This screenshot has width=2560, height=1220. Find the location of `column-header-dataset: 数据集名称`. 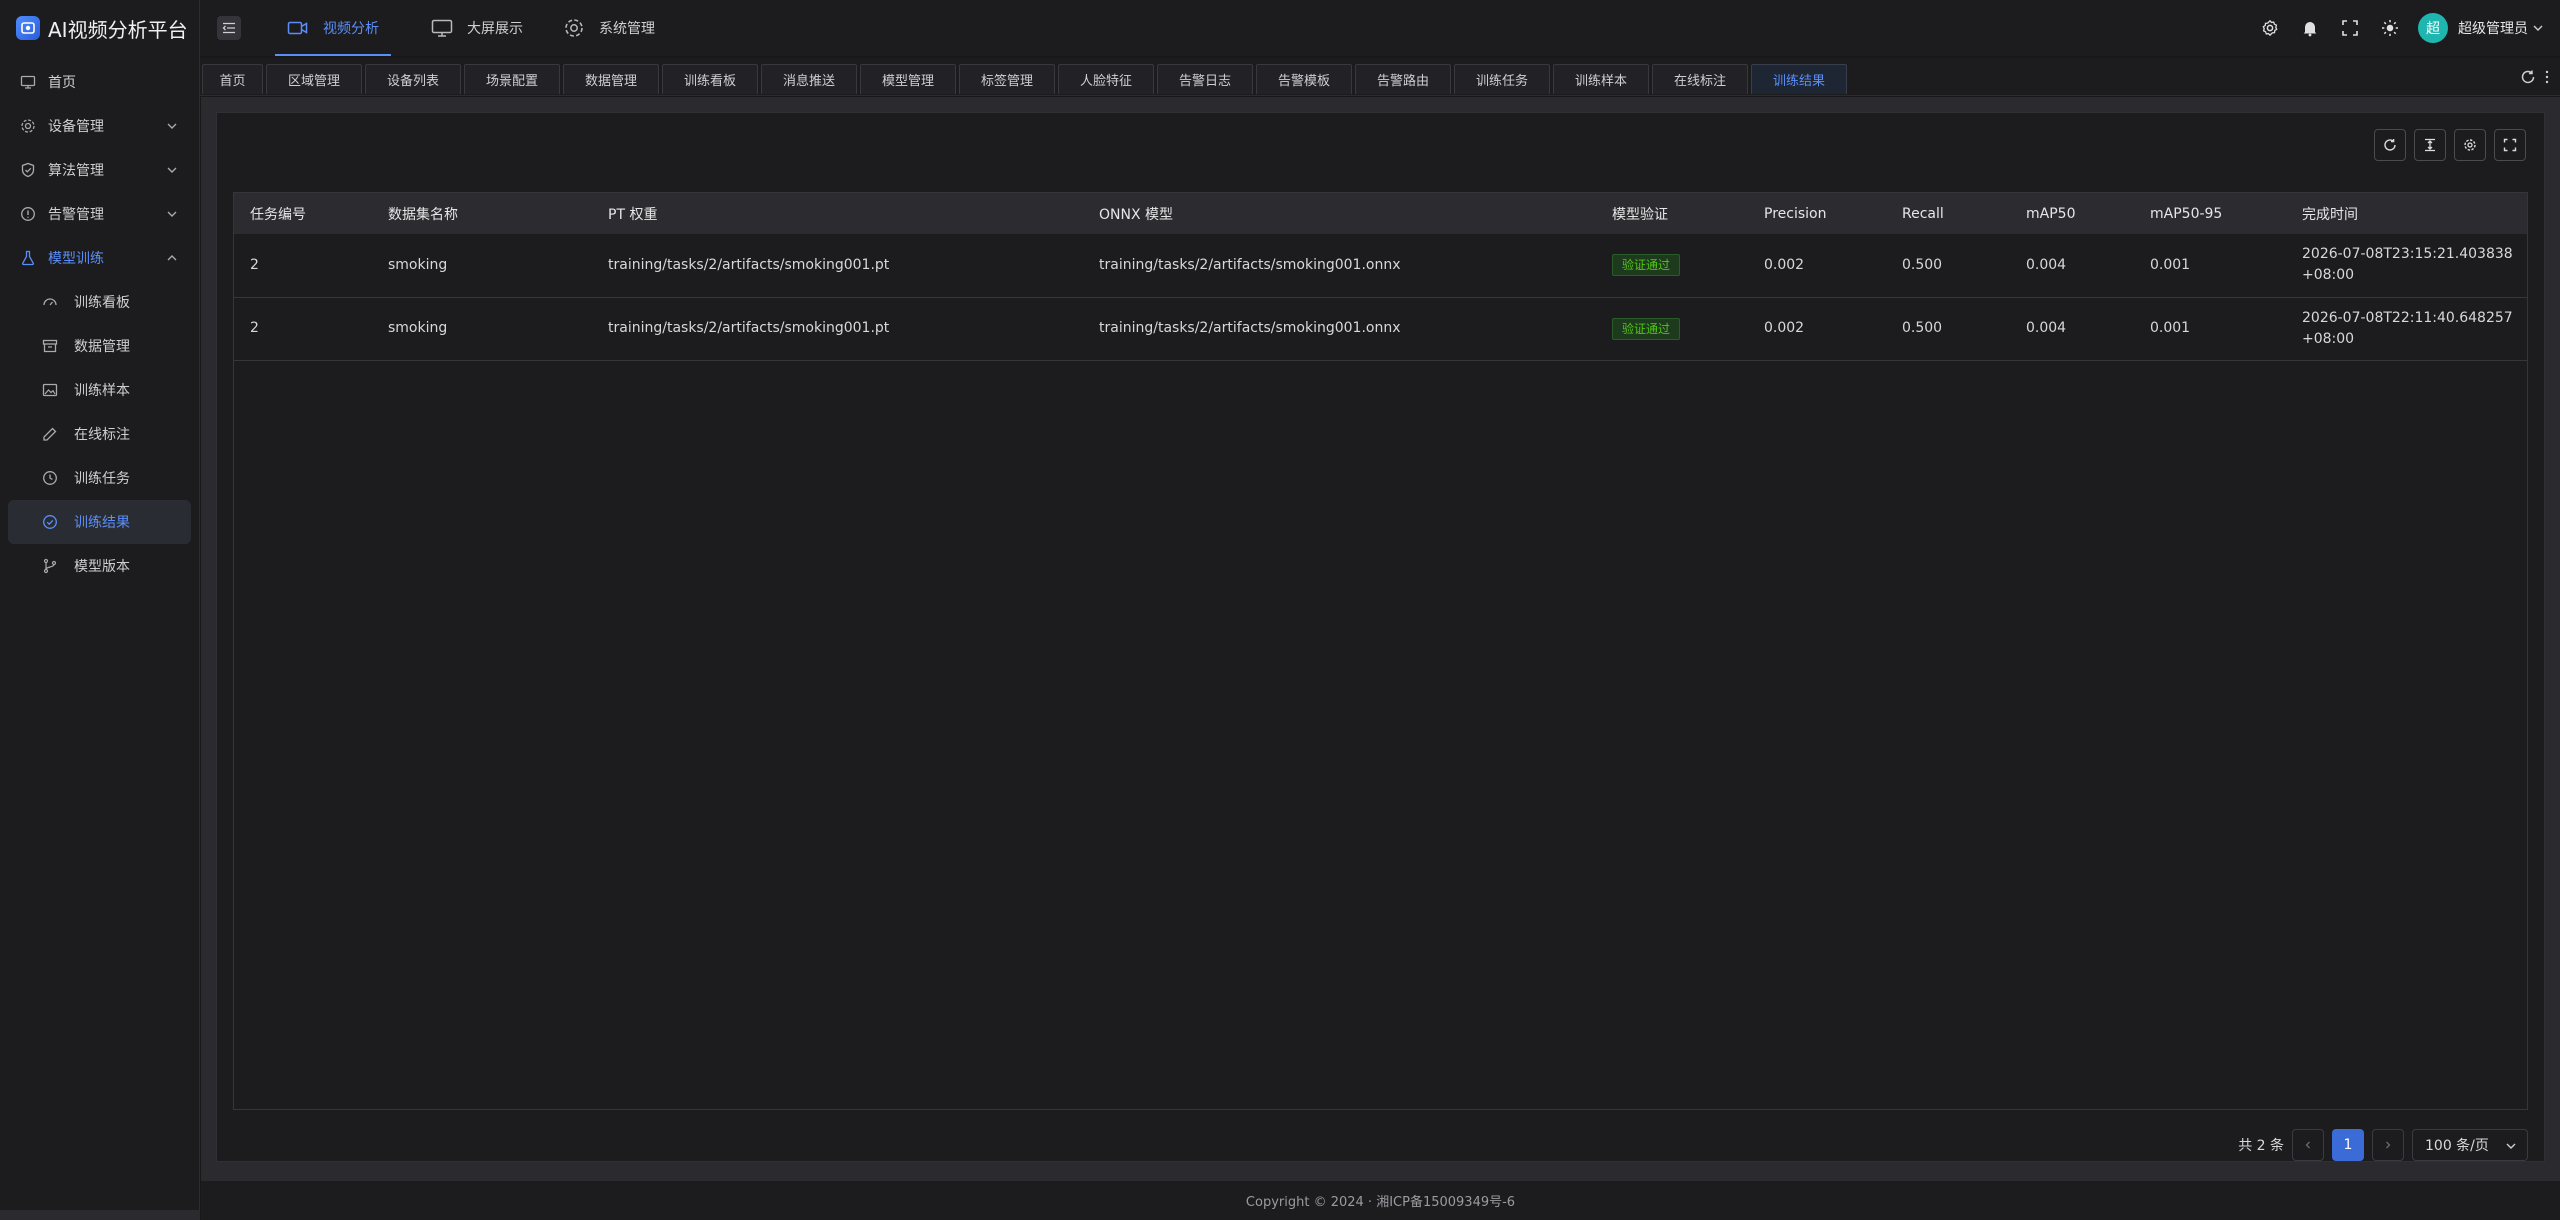

column-header-dataset: 数据集名称 is located at coordinates (482, 213).